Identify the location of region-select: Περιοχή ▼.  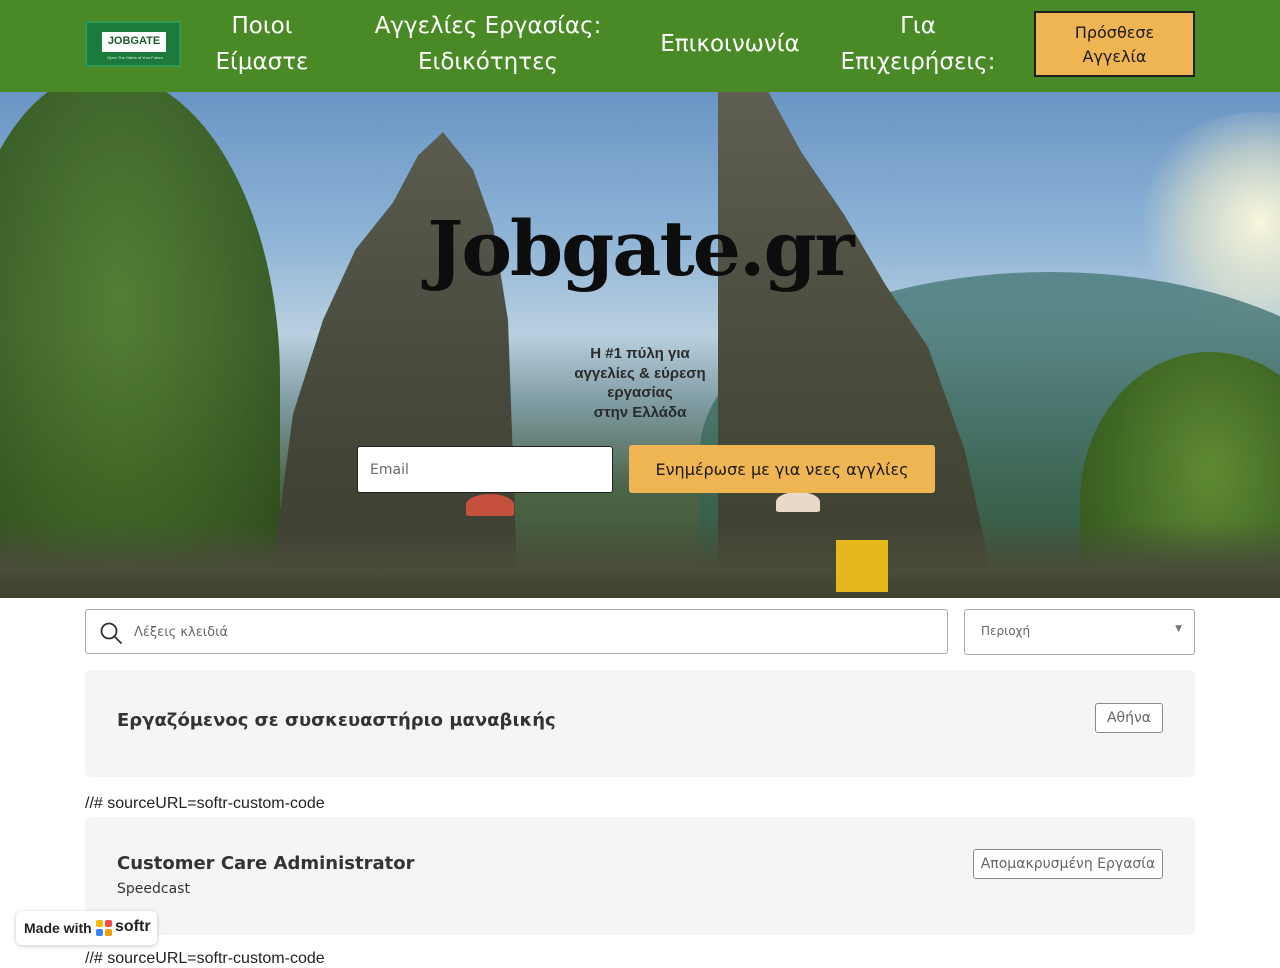
(1079, 632).